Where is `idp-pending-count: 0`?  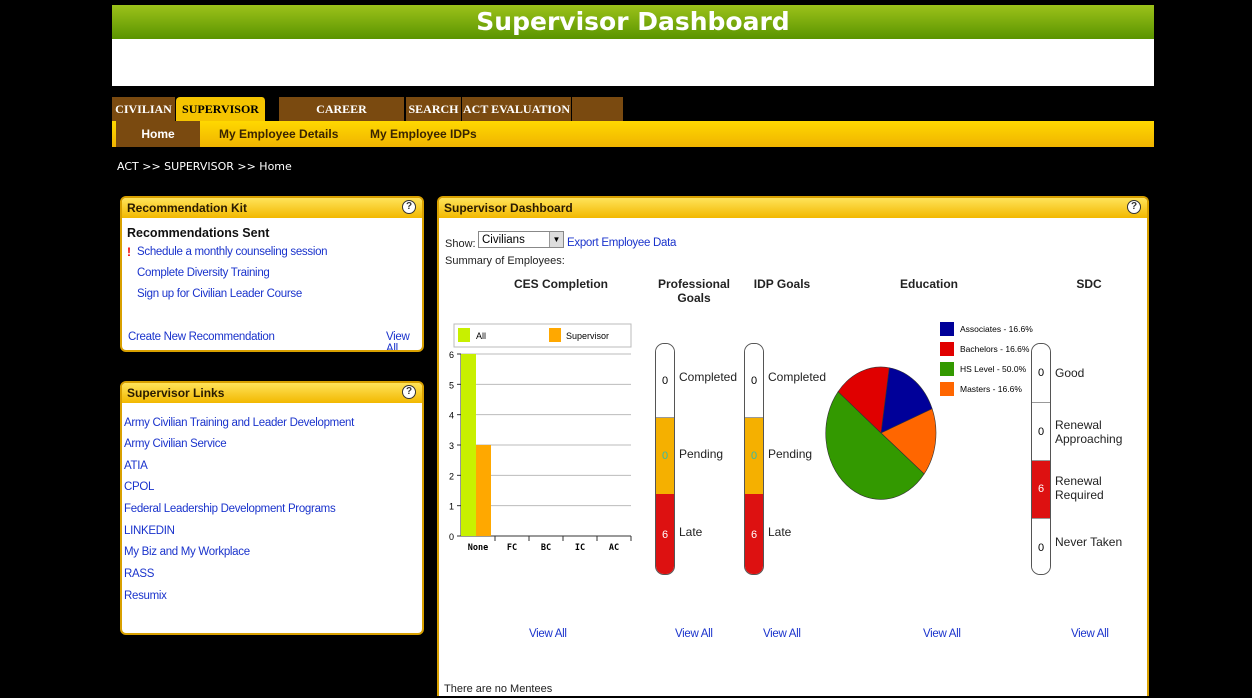 idp-pending-count: 0 is located at coordinates (754, 456).